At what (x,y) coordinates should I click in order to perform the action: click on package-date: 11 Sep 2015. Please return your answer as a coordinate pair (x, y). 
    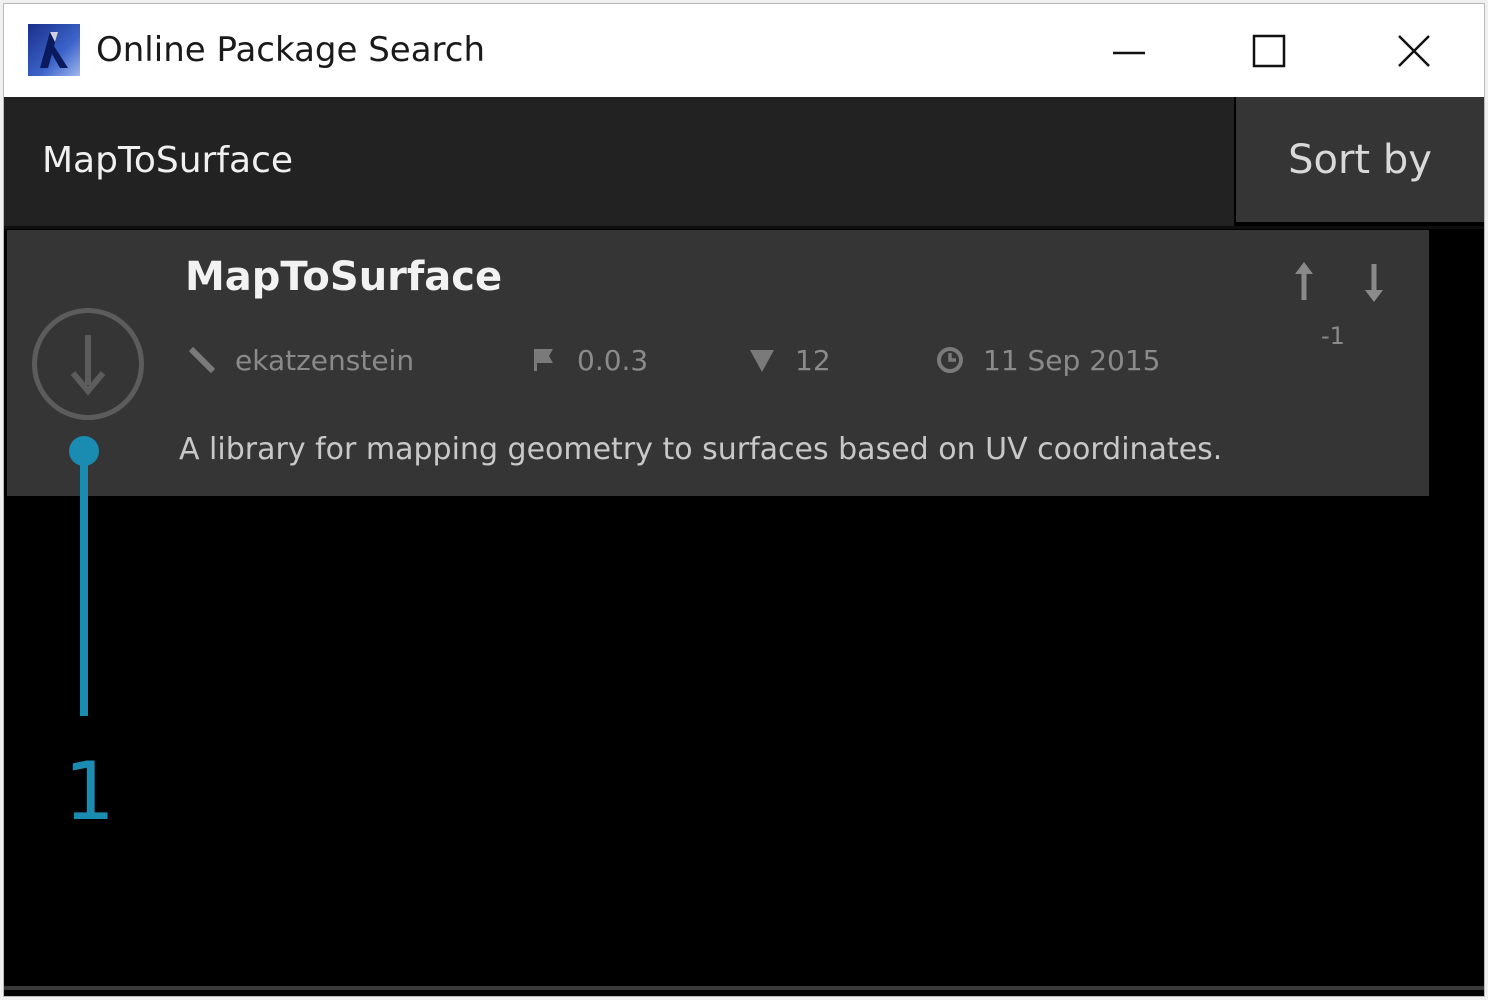
    Looking at the image, I should click on (1047, 360).